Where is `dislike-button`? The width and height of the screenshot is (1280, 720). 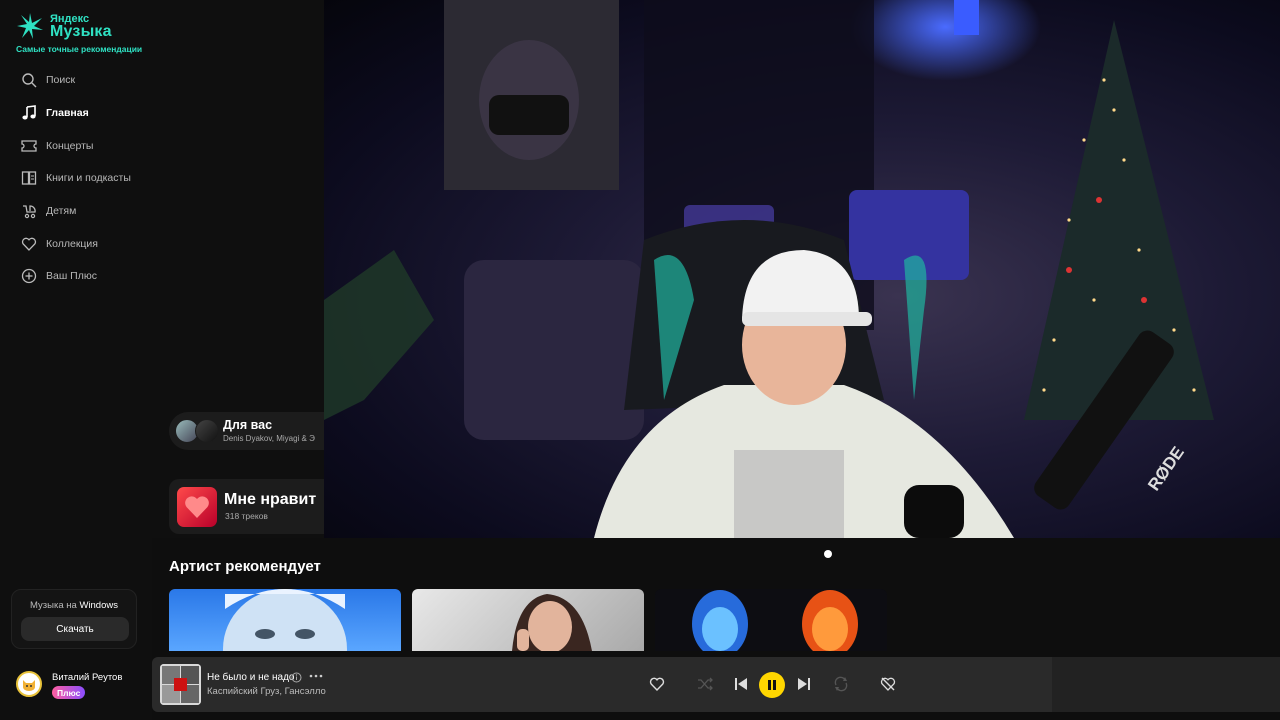 dislike-button is located at coordinates (888, 684).